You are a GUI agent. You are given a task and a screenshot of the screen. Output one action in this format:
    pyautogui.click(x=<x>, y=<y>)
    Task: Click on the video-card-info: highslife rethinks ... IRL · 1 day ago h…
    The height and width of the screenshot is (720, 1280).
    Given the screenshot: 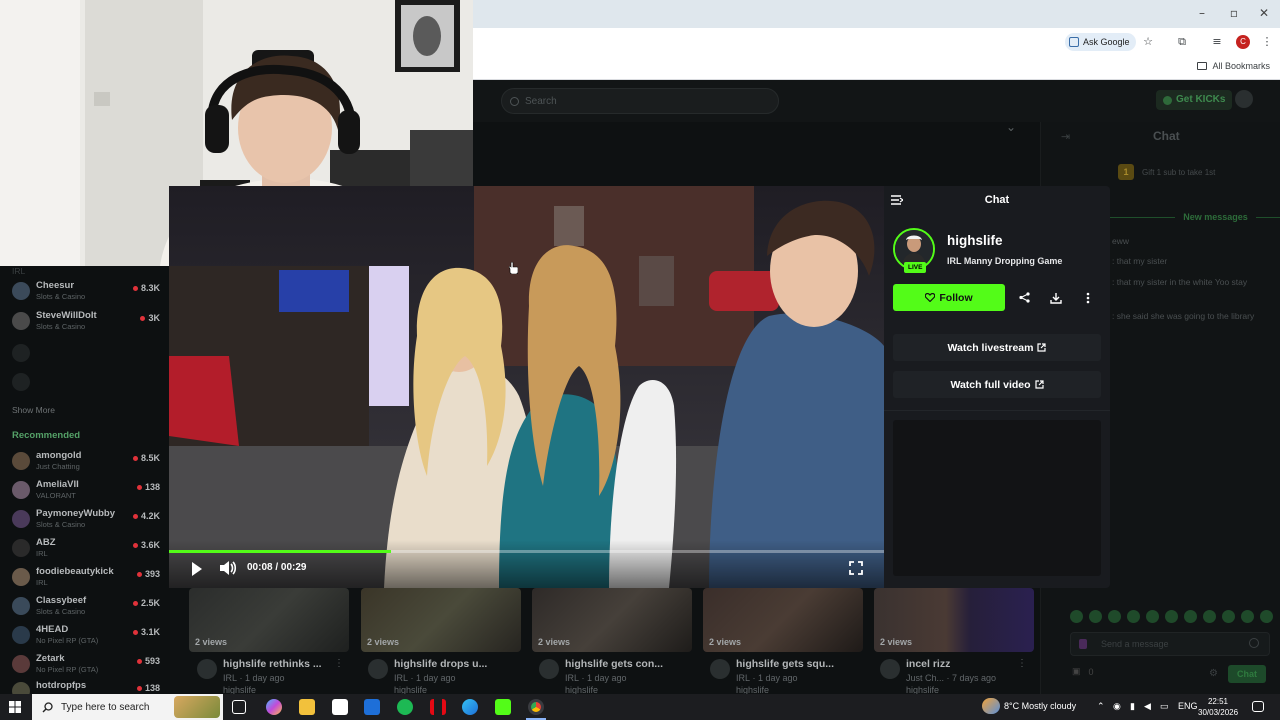 What is the action you would take?
    pyautogui.click(x=279, y=675)
    